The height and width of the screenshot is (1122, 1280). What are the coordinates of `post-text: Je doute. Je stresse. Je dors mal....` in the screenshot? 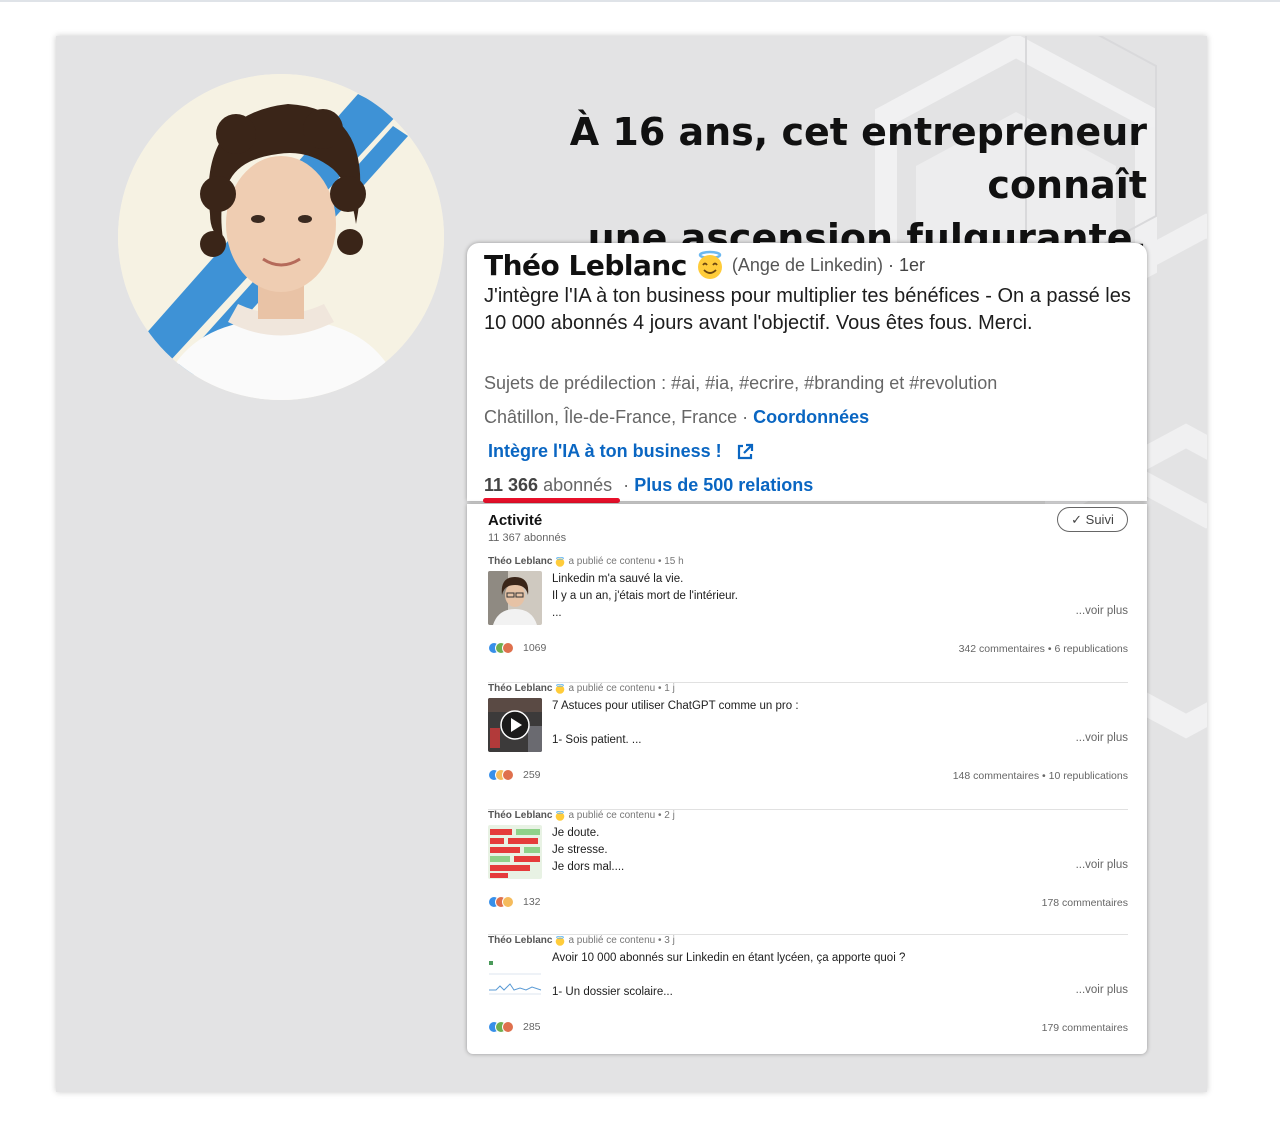 It's located at (802, 850).